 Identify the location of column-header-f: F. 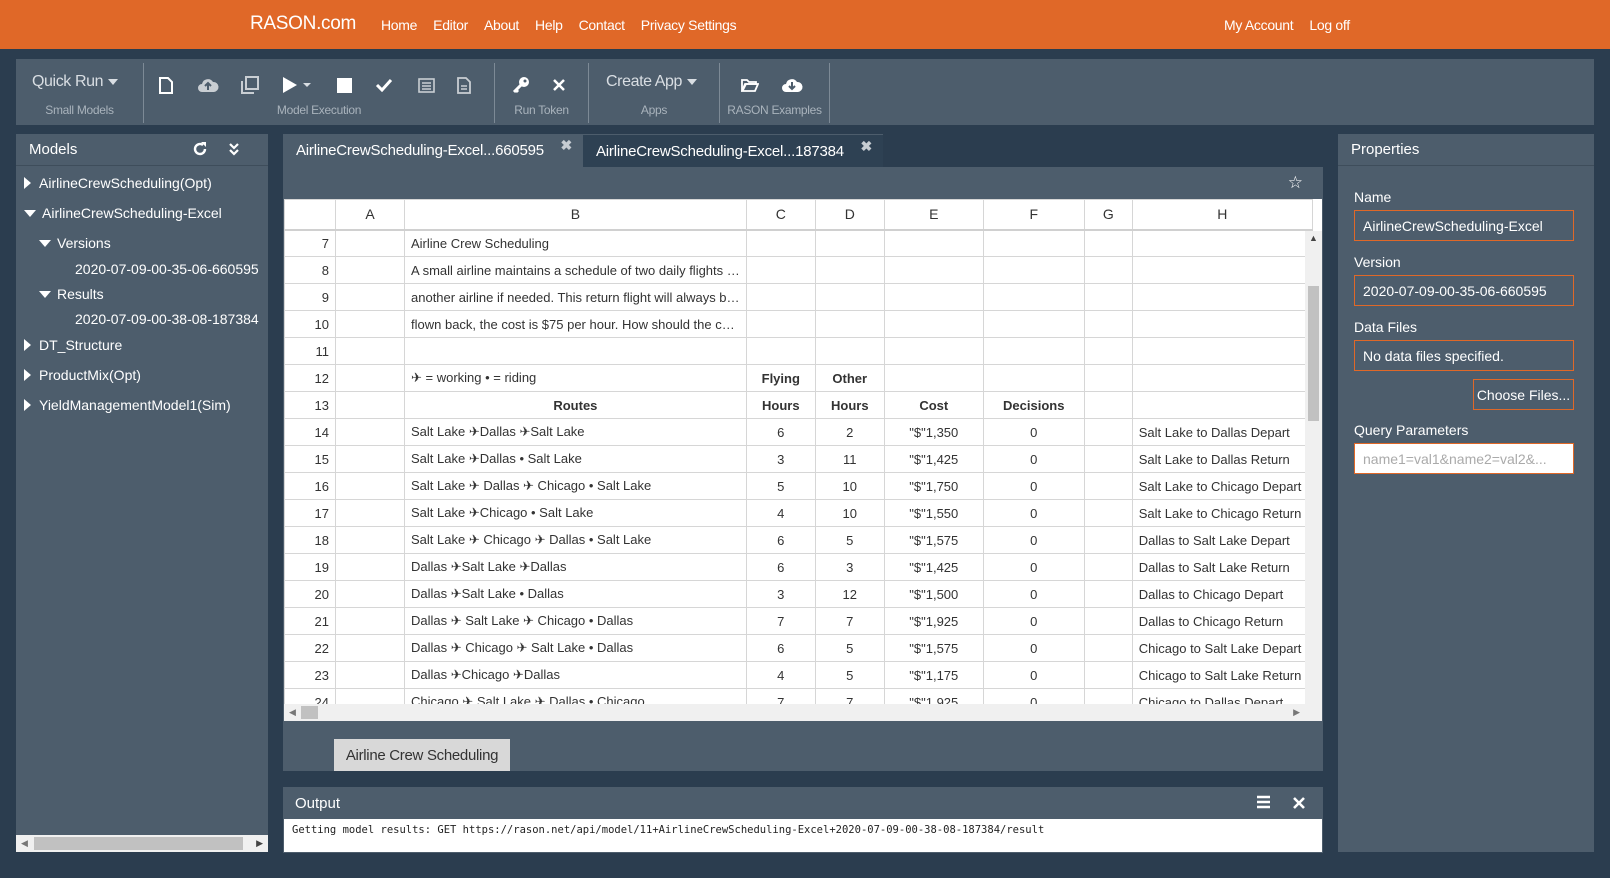
(1033, 215).